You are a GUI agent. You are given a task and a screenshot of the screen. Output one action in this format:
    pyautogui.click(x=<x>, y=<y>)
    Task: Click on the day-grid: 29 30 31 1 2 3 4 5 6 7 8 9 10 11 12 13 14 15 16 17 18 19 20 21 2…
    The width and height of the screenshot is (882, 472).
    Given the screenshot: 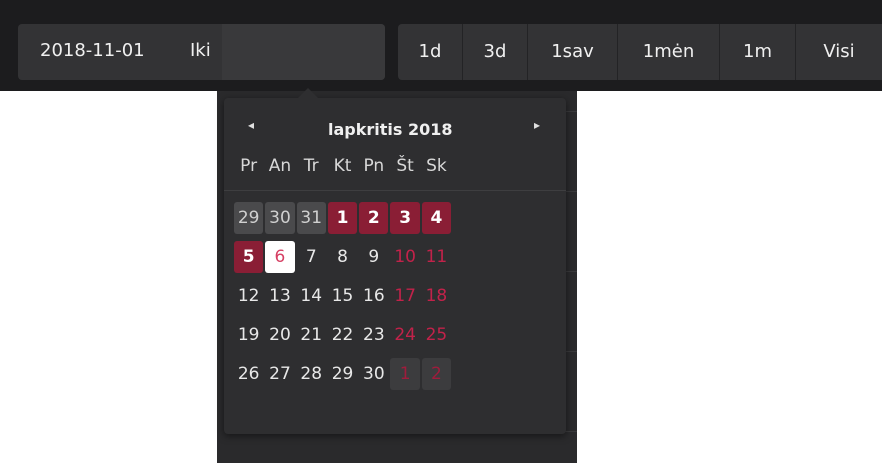 What is the action you would take?
    pyautogui.click(x=342, y=296)
    